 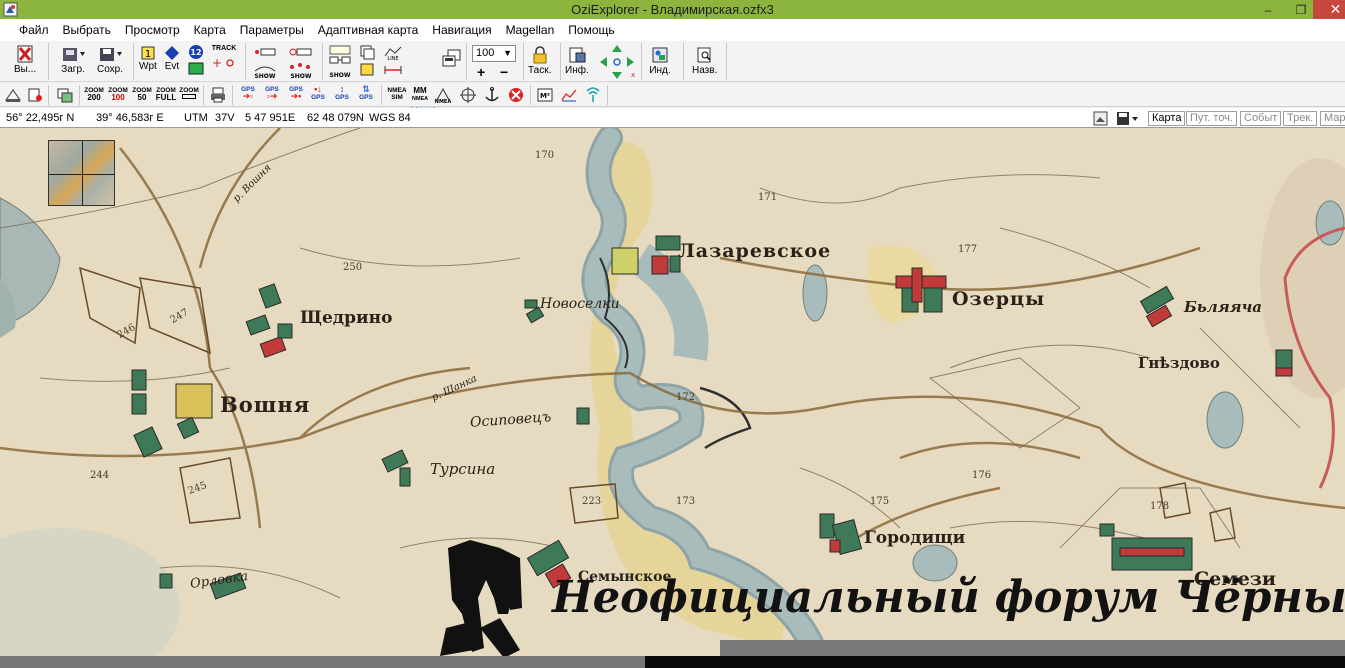 What do you see at coordinates (1261, 118) in the screenshot?
I see `tab-events: Событ` at bounding box center [1261, 118].